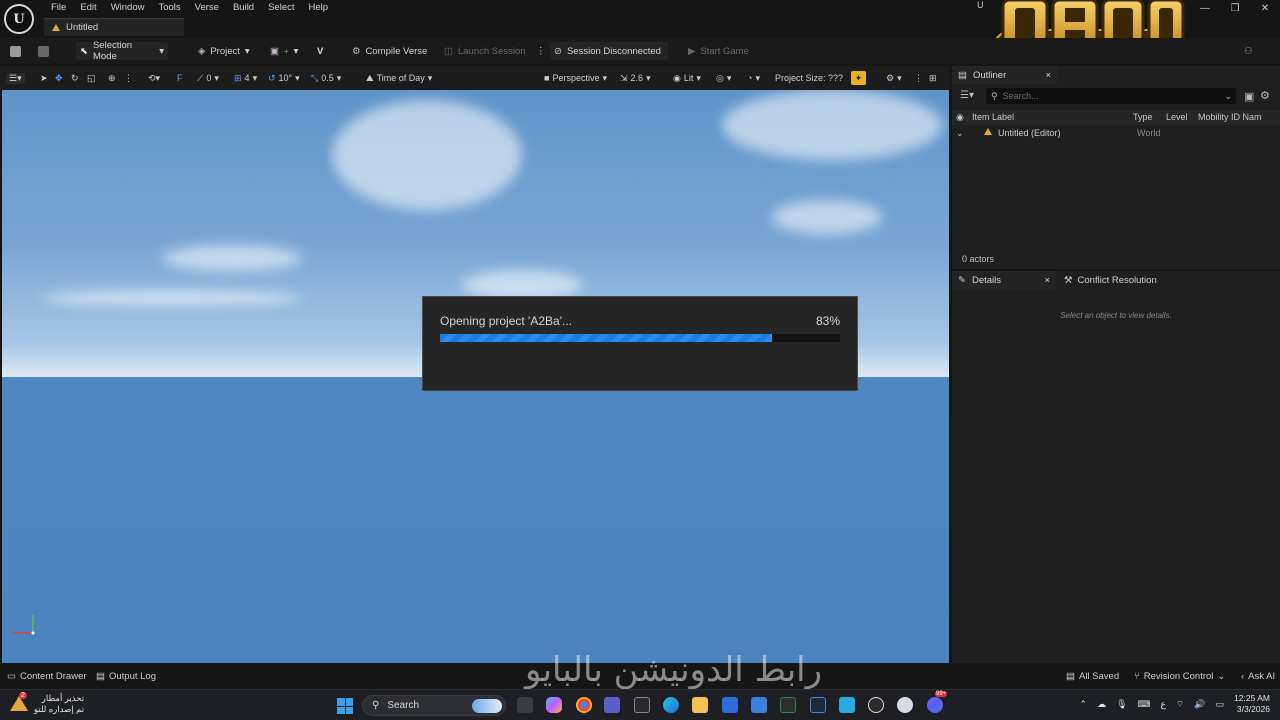  I want to click on translate-tool: ✥, so click(59, 78).